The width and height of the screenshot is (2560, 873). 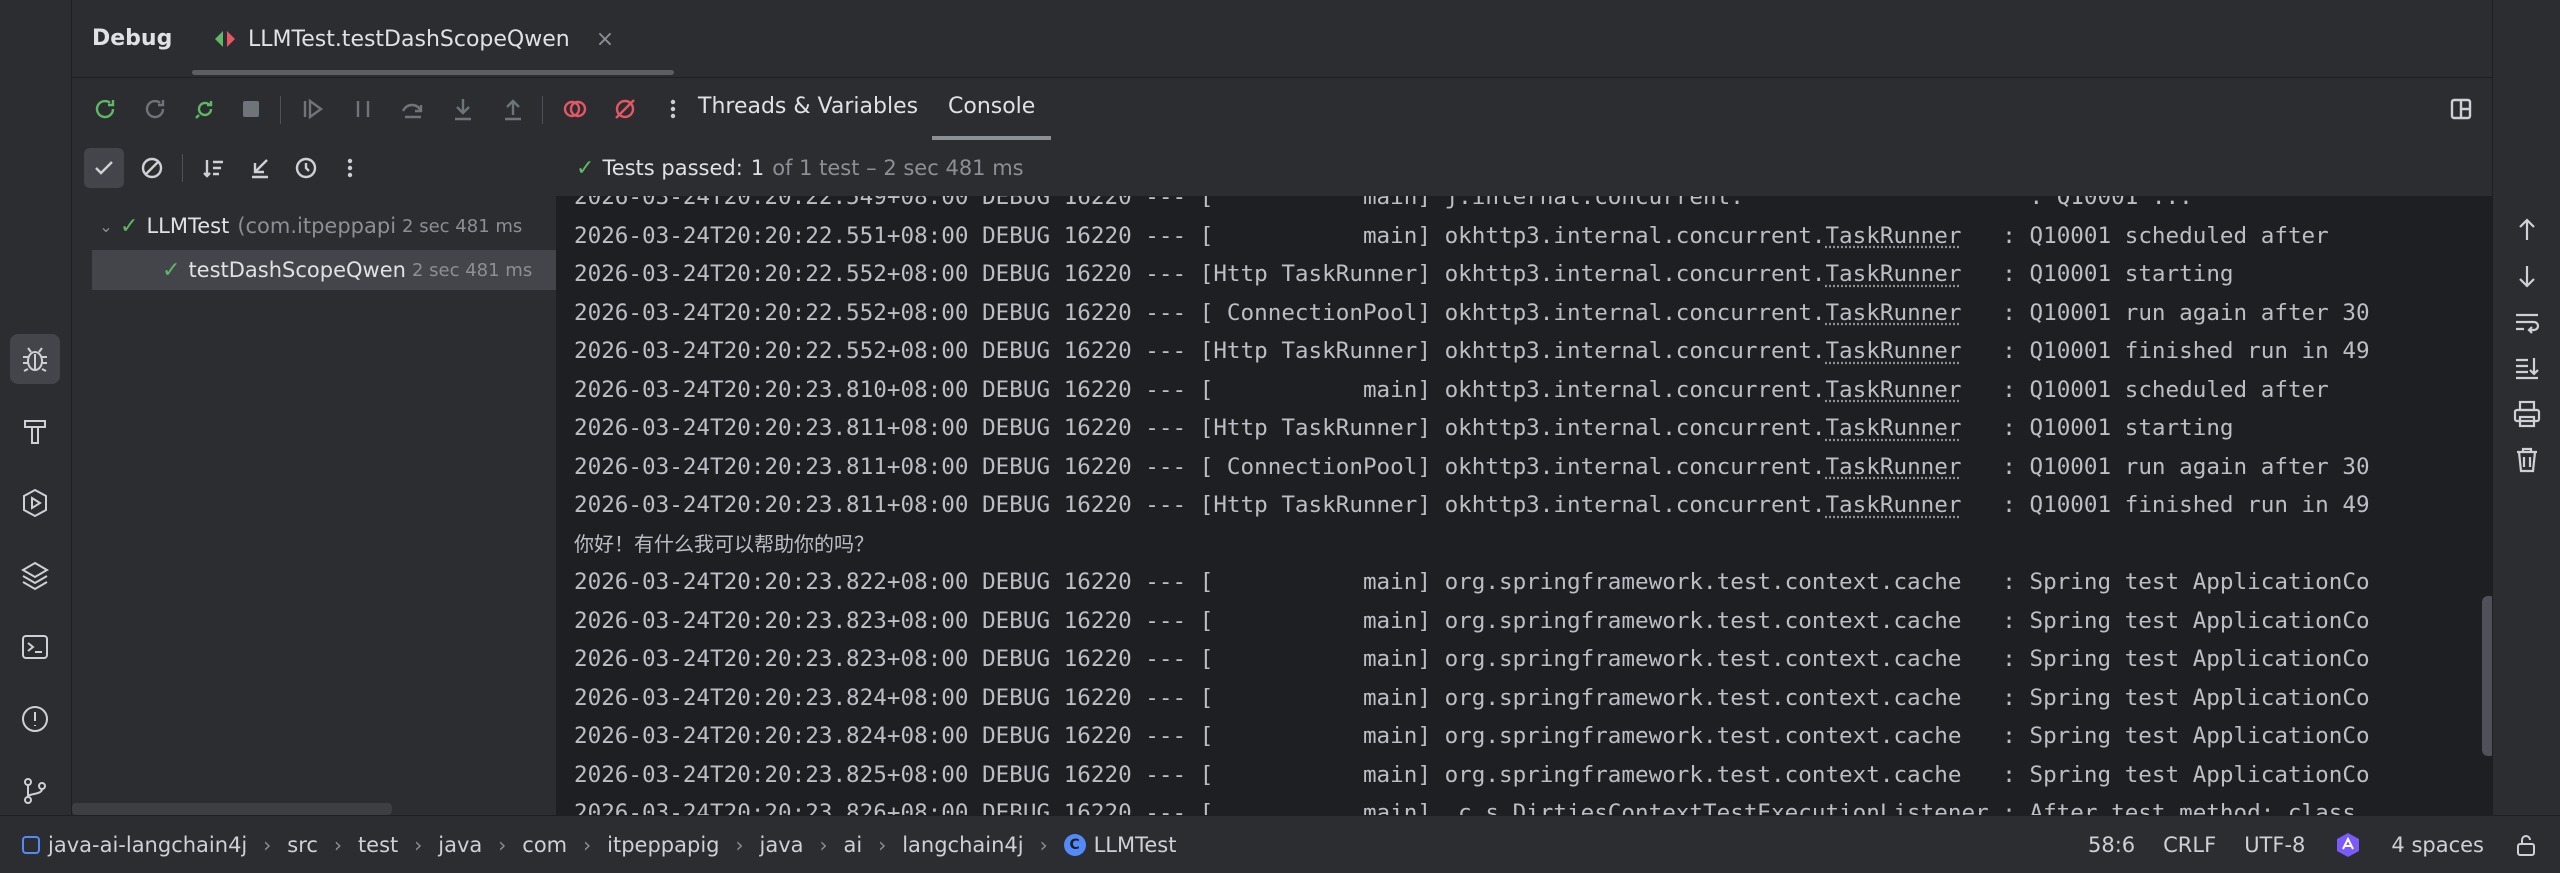 I want to click on arrow-up-icon, so click(x=2527, y=230).